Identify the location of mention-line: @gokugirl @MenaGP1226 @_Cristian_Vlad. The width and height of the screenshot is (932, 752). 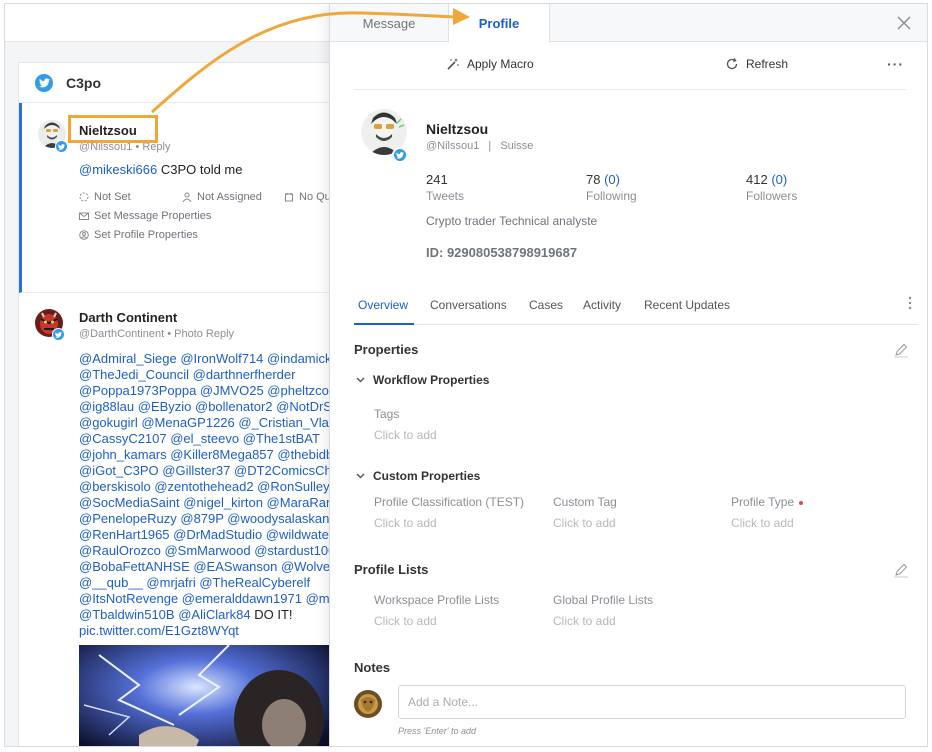
(209, 423).